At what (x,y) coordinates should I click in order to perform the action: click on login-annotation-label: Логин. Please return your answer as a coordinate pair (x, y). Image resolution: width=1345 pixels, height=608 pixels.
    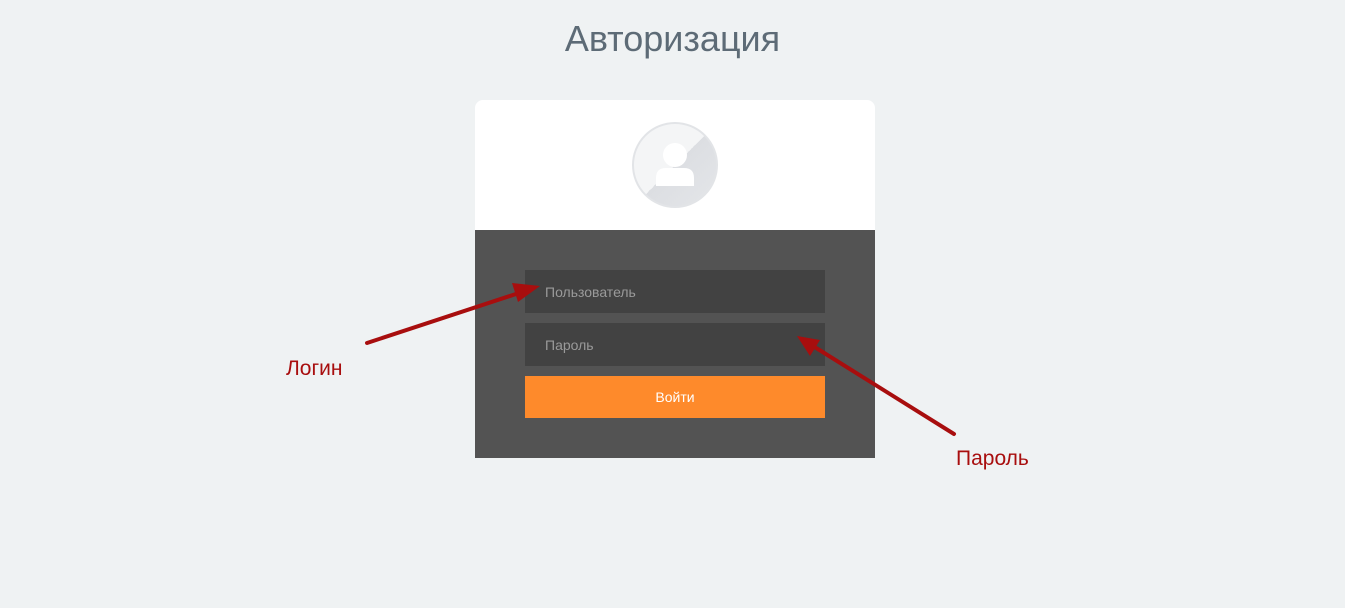
    Looking at the image, I should click on (314, 368).